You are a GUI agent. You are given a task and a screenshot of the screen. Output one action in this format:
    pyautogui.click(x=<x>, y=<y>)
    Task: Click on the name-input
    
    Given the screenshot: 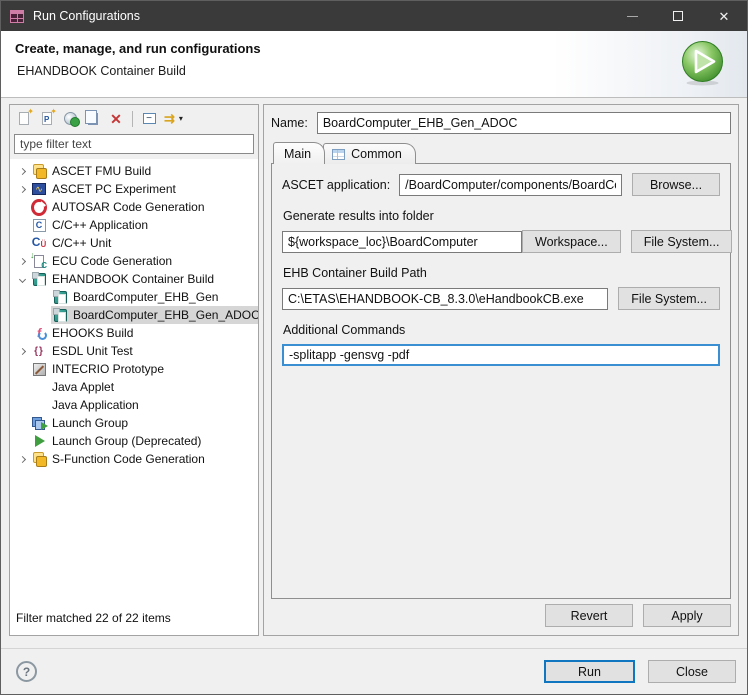 What is the action you would take?
    pyautogui.click(x=523, y=123)
    